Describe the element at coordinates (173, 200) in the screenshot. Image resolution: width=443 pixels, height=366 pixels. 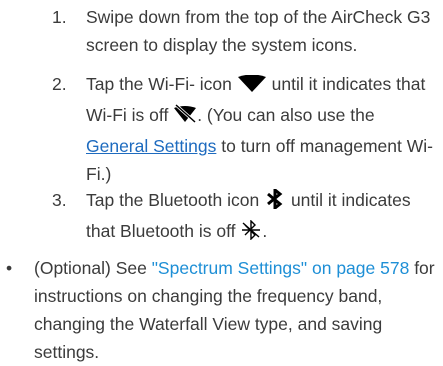
I see `step-text-lead: Tap the Bluetooth icon` at that location.